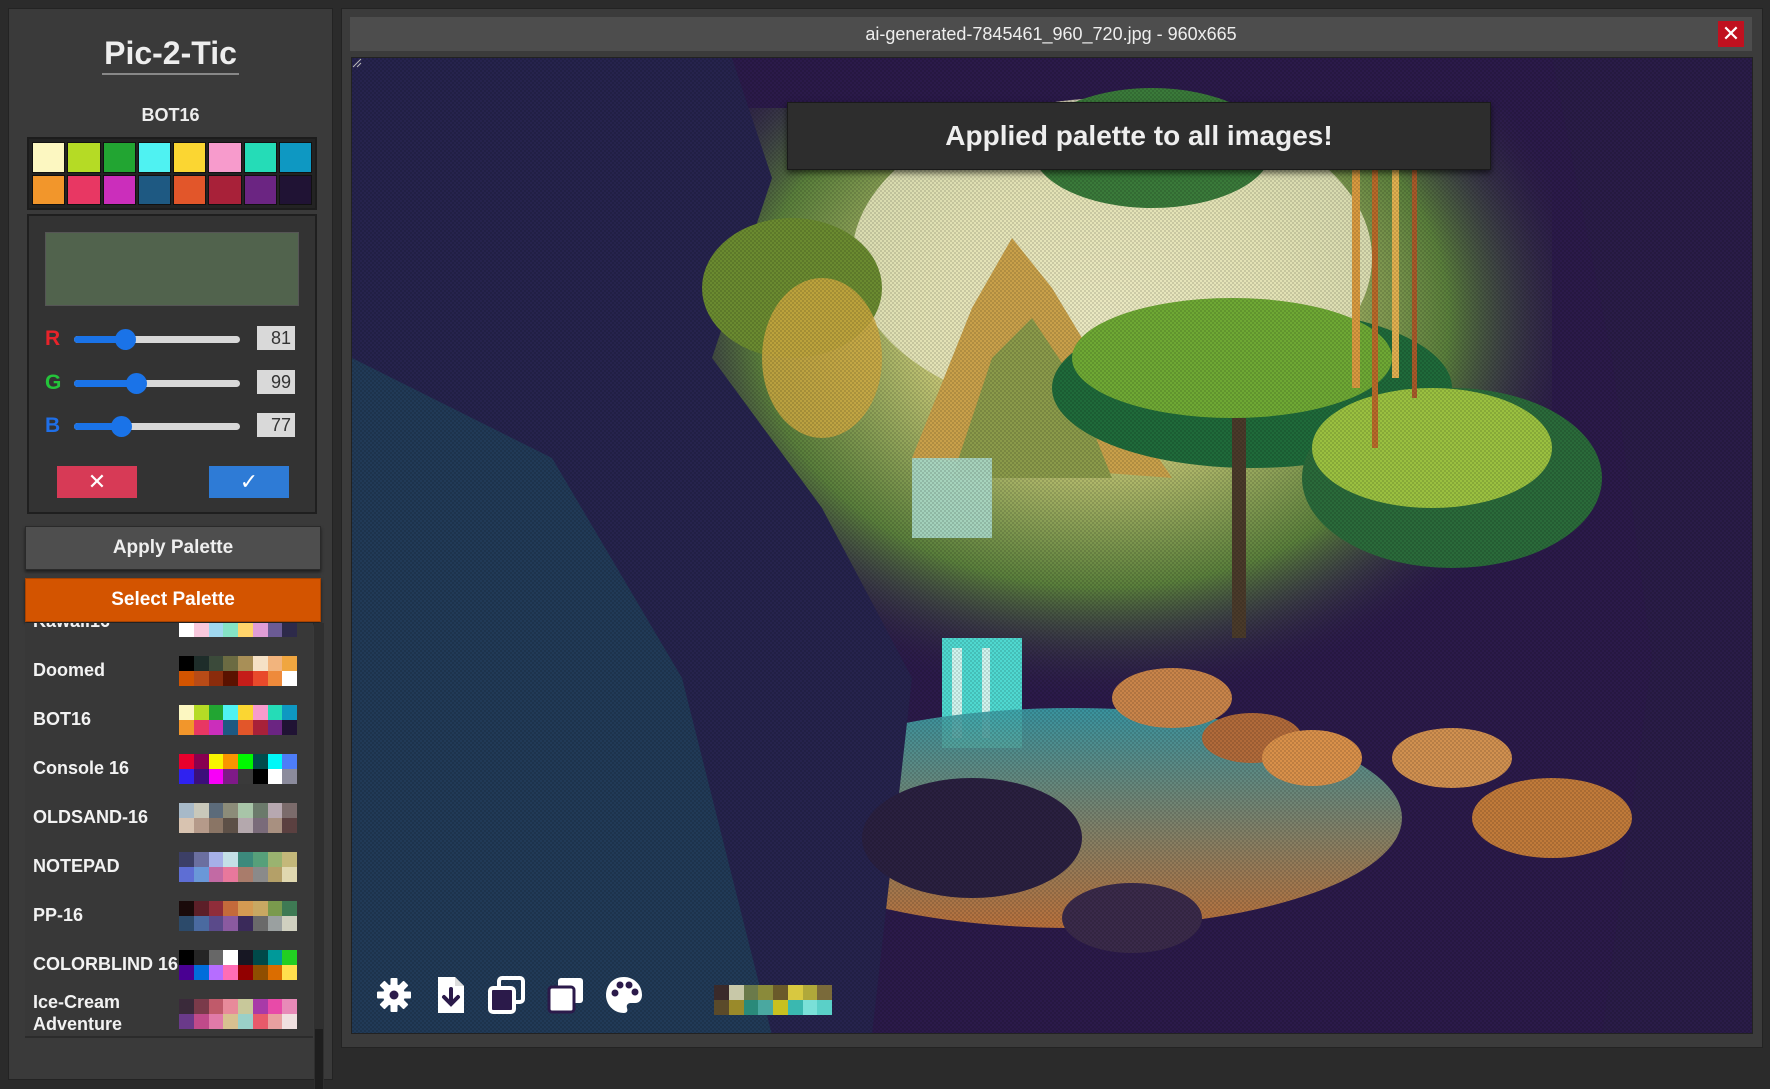 The width and height of the screenshot is (1770, 1089). I want to click on palette-list-item: Kawaii16, so click(169, 634).